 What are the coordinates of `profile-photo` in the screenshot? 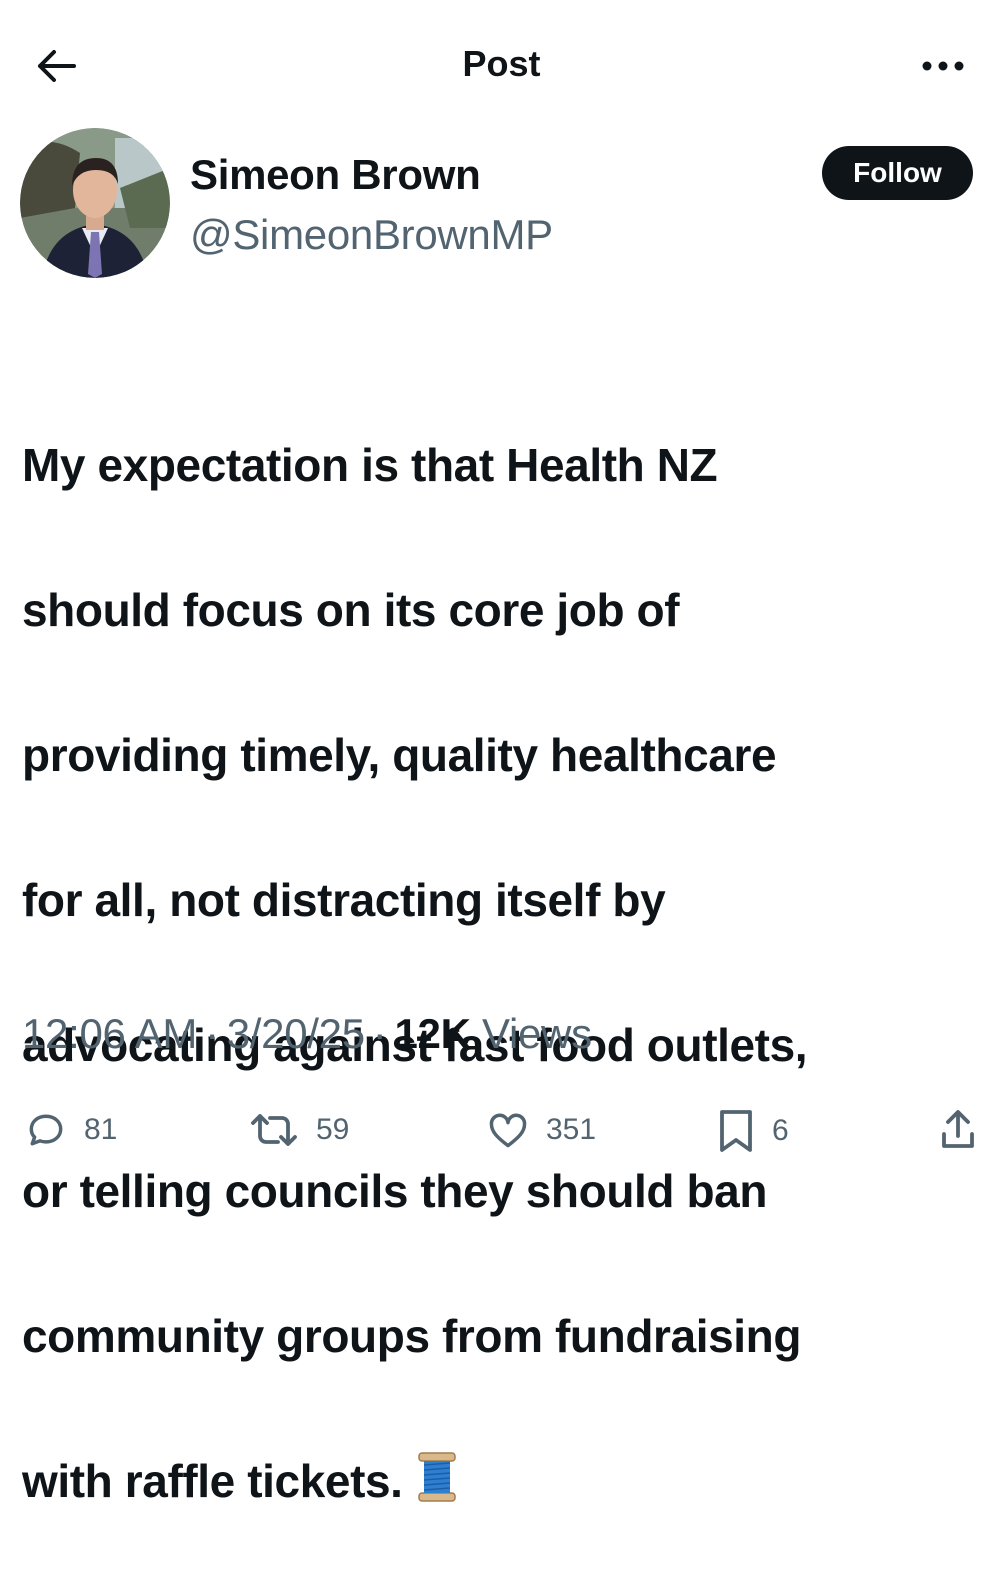 It's located at (95, 203).